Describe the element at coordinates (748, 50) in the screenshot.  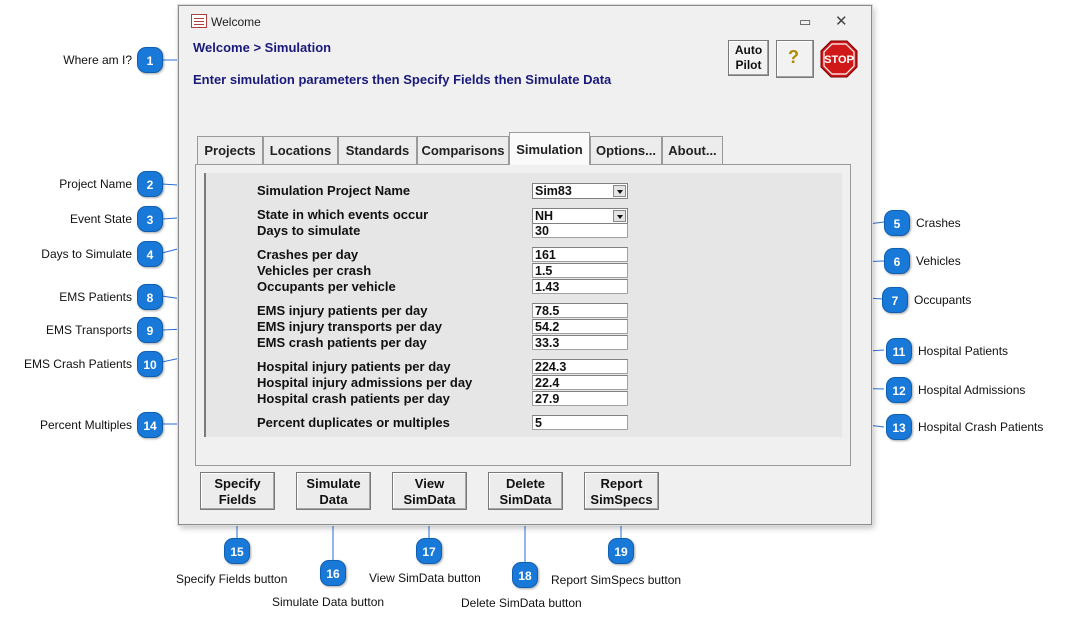
I see `autopilot-label-1: Auto` at that location.